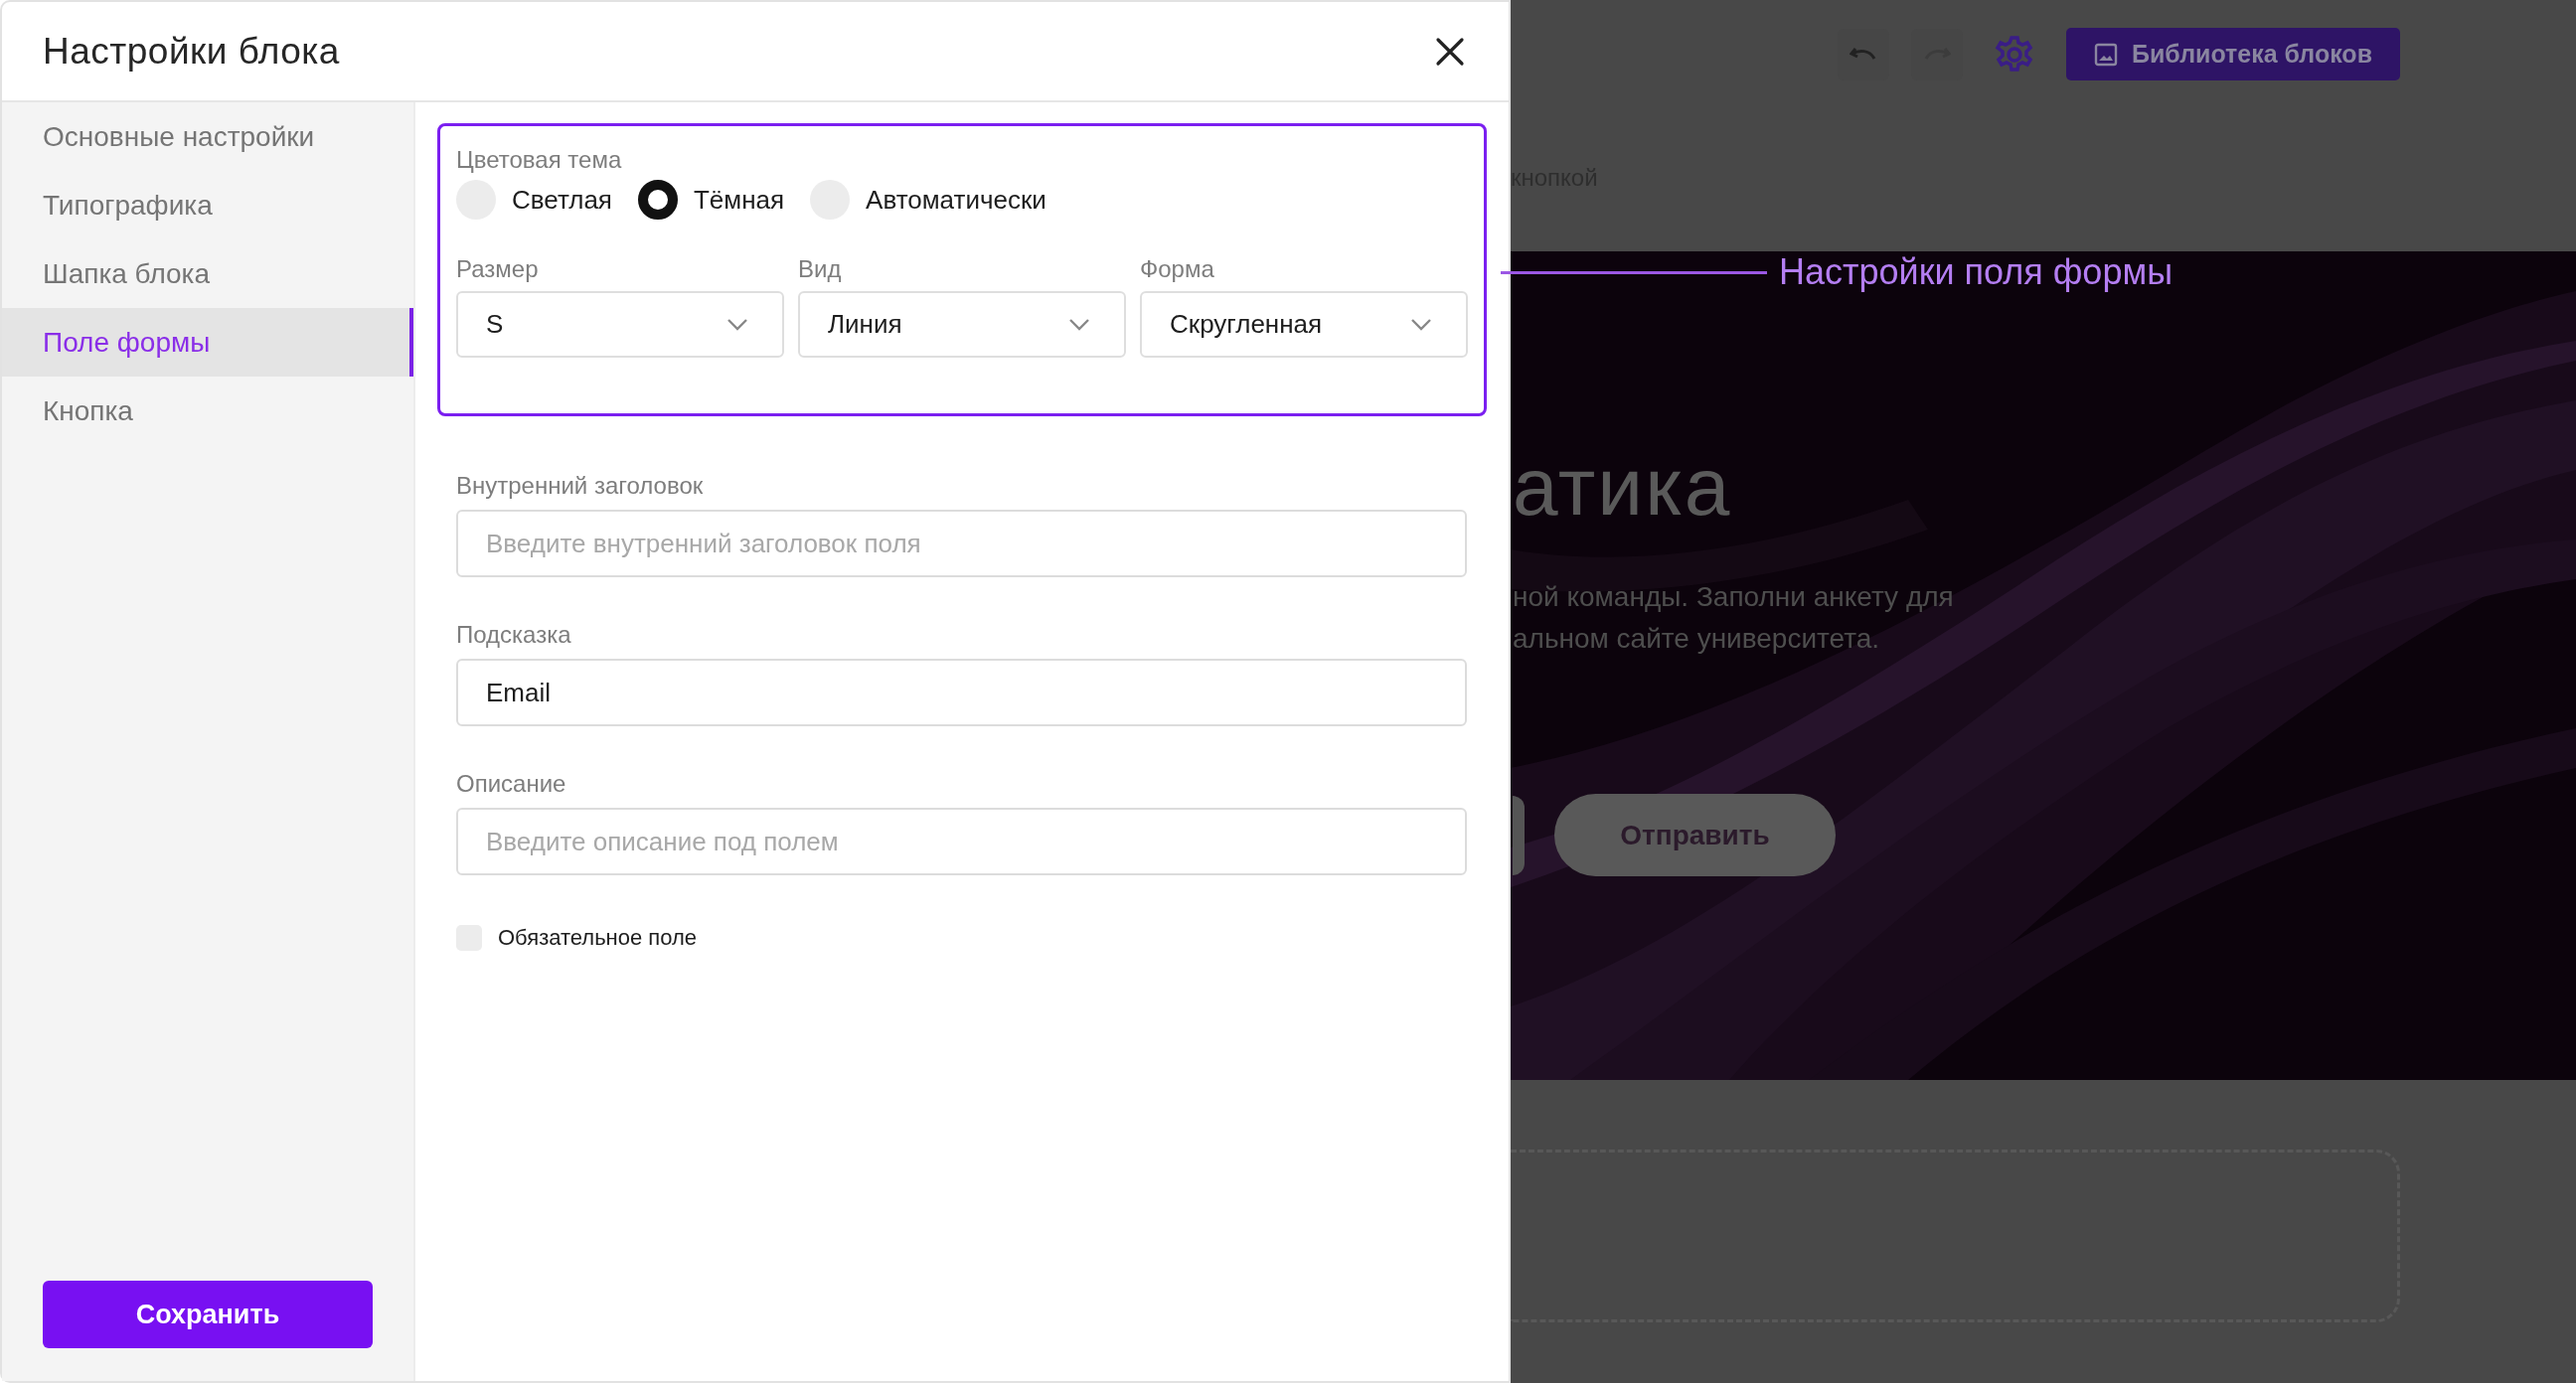  I want to click on sidebar-item: Основные настройки, so click(207, 136).